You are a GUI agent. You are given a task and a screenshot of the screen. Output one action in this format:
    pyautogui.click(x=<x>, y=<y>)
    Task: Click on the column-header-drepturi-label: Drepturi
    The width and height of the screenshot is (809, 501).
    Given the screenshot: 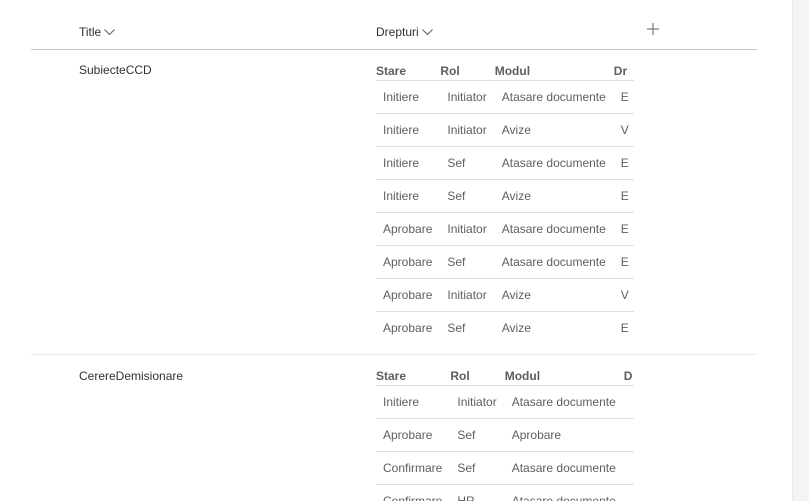 What is the action you would take?
    pyautogui.click(x=397, y=32)
    